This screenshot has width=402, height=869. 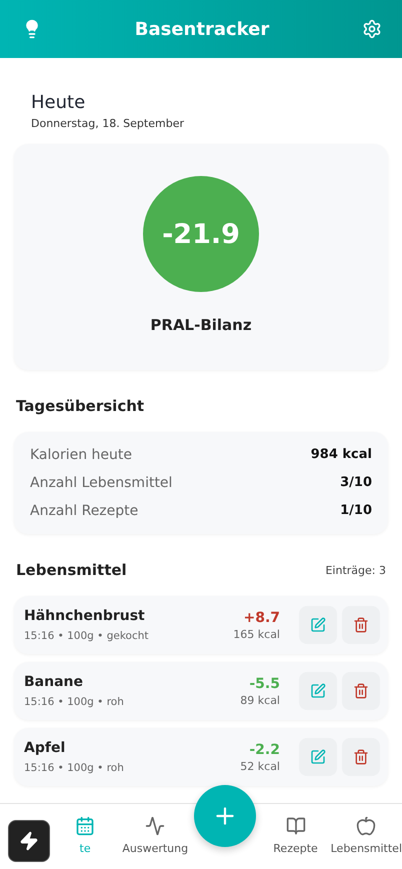 What do you see at coordinates (260, 766) in the screenshot?
I see `food-kcal: 52 kcal` at bounding box center [260, 766].